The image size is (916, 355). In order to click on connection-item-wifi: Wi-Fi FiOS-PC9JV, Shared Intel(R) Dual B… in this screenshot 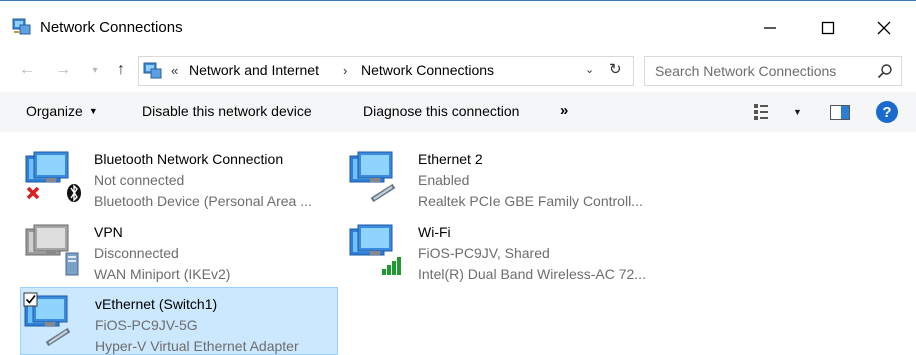, I will do `click(503, 247)`.